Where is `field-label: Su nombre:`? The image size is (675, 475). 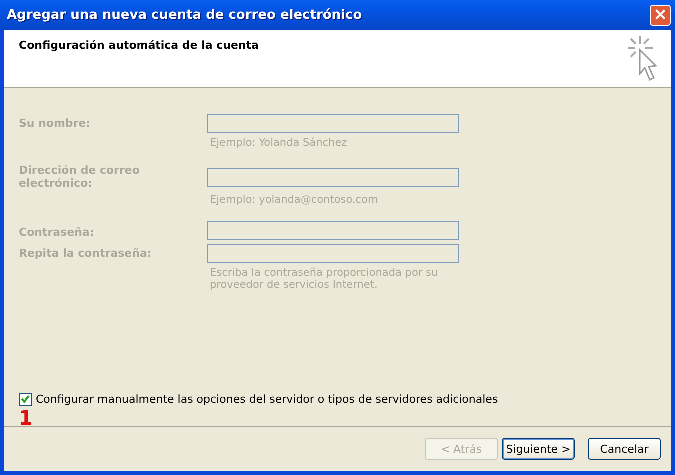
field-label: Su nombre: is located at coordinates (55, 123).